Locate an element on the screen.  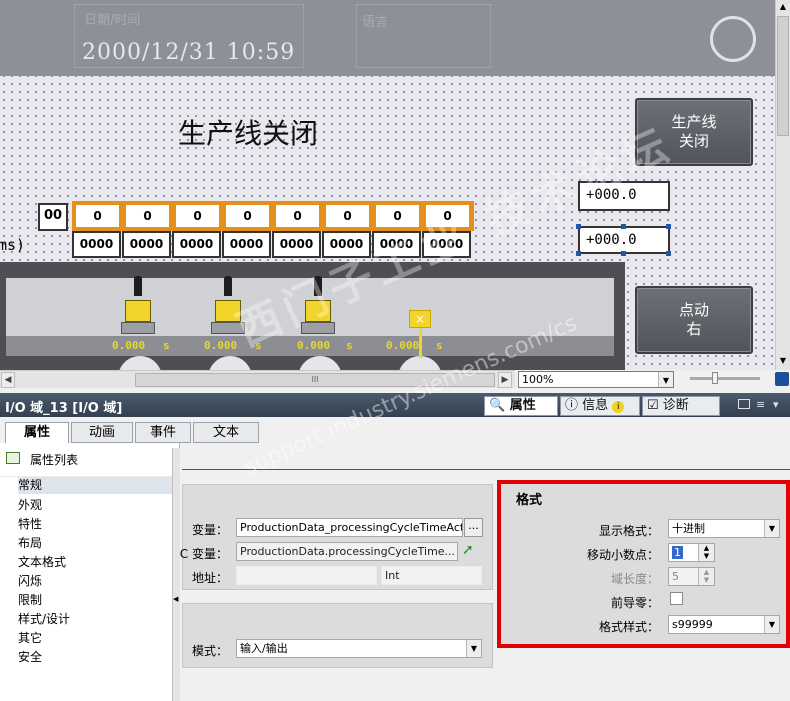
decimal-shift-spinner: 1 ▲ ▼ is located at coordinates (691, 552).